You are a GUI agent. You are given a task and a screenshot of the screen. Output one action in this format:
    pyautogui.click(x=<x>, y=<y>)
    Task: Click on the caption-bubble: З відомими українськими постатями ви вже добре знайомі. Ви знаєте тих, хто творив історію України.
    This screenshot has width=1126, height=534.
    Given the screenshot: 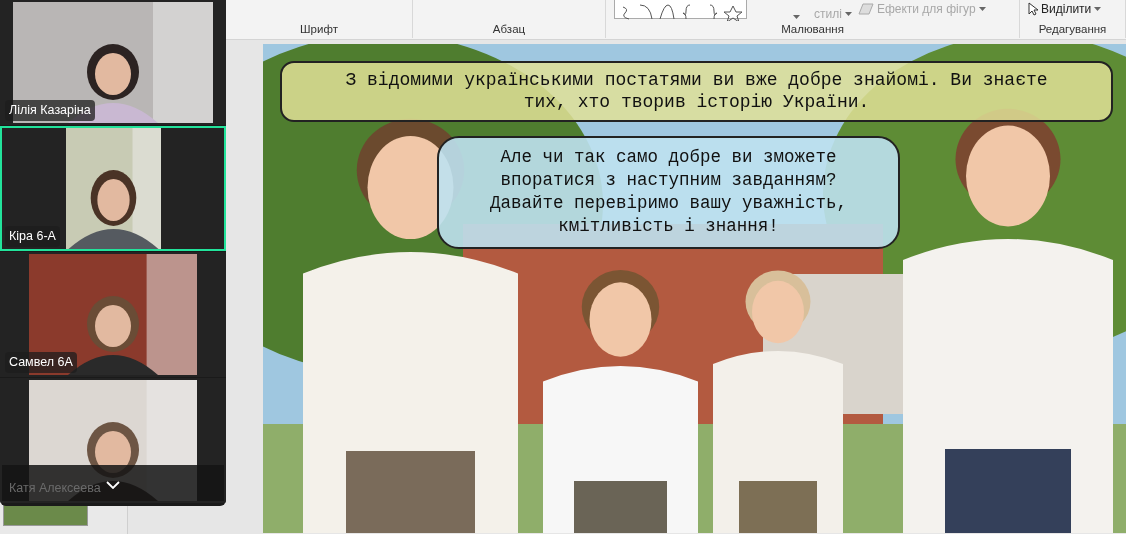 What is the action you would take?
    pyautogui.click(x=696, y=91)
    